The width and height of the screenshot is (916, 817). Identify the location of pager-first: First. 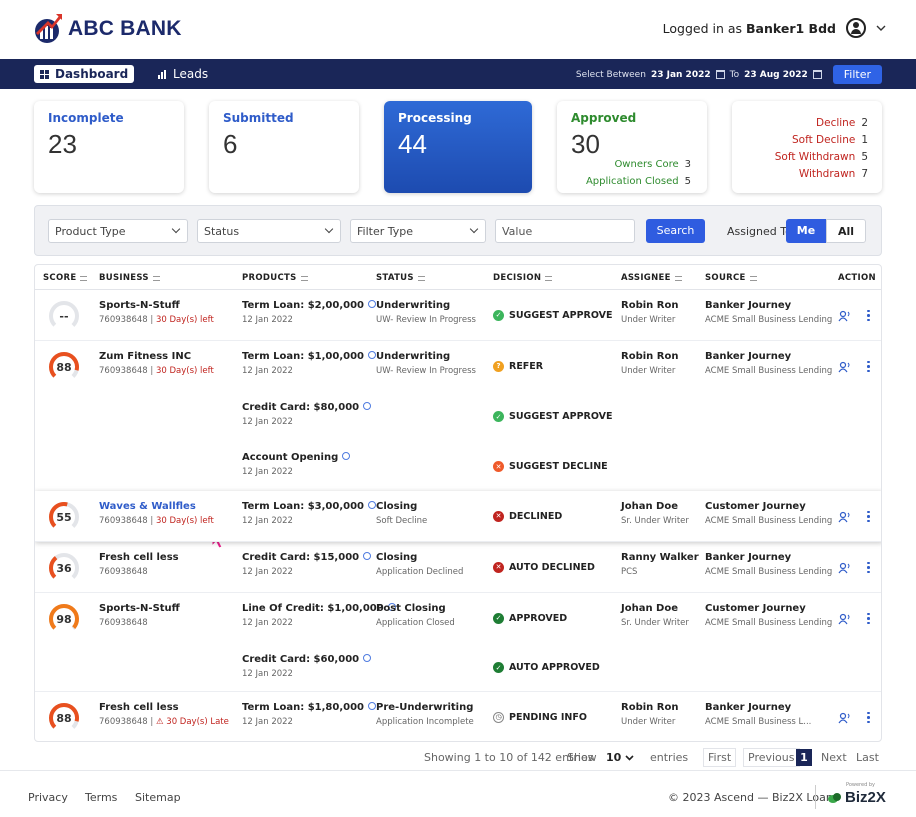
(720, 757).